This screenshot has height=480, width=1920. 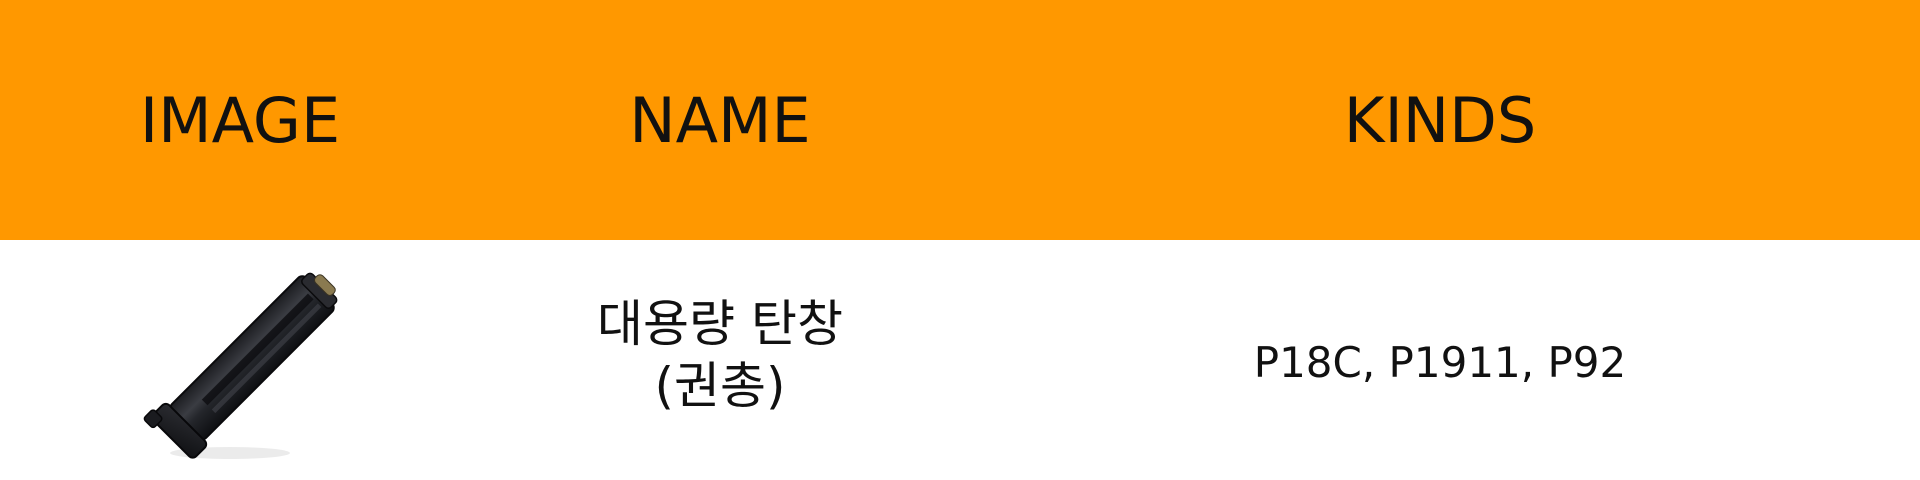 What do you see at coordinates (240, 120) in the screenshot?
I see `header-image: IMAGE` at bounding box center [240, 120].